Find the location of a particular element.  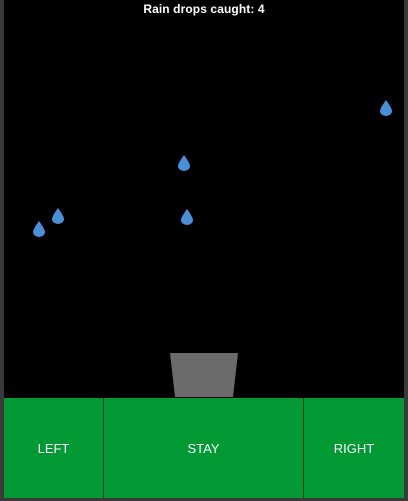

right-button: RIGHT is located at coordinates (354, 448).